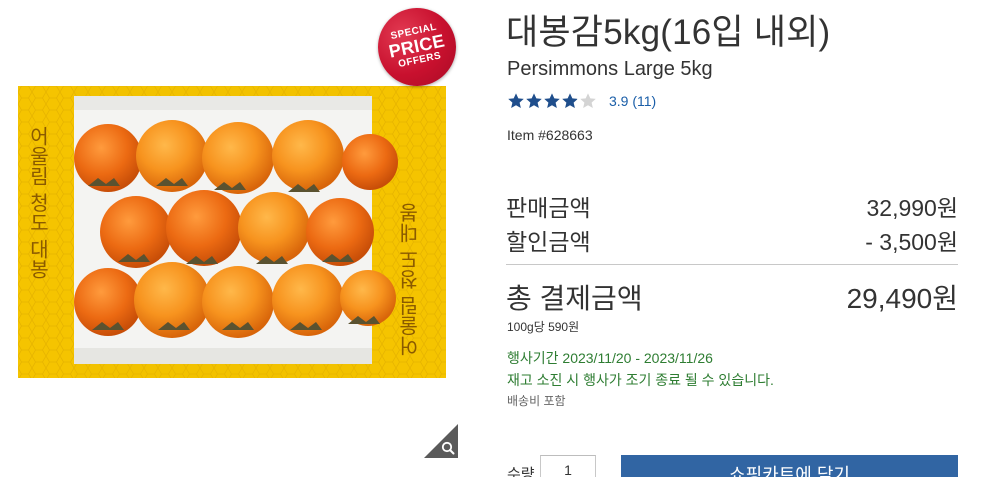 The height and width of the screenshot is (477, 981). Describe the element at coordinates (548, 242) in the screenshot. I see `discount-label: 할인금액` at that location.